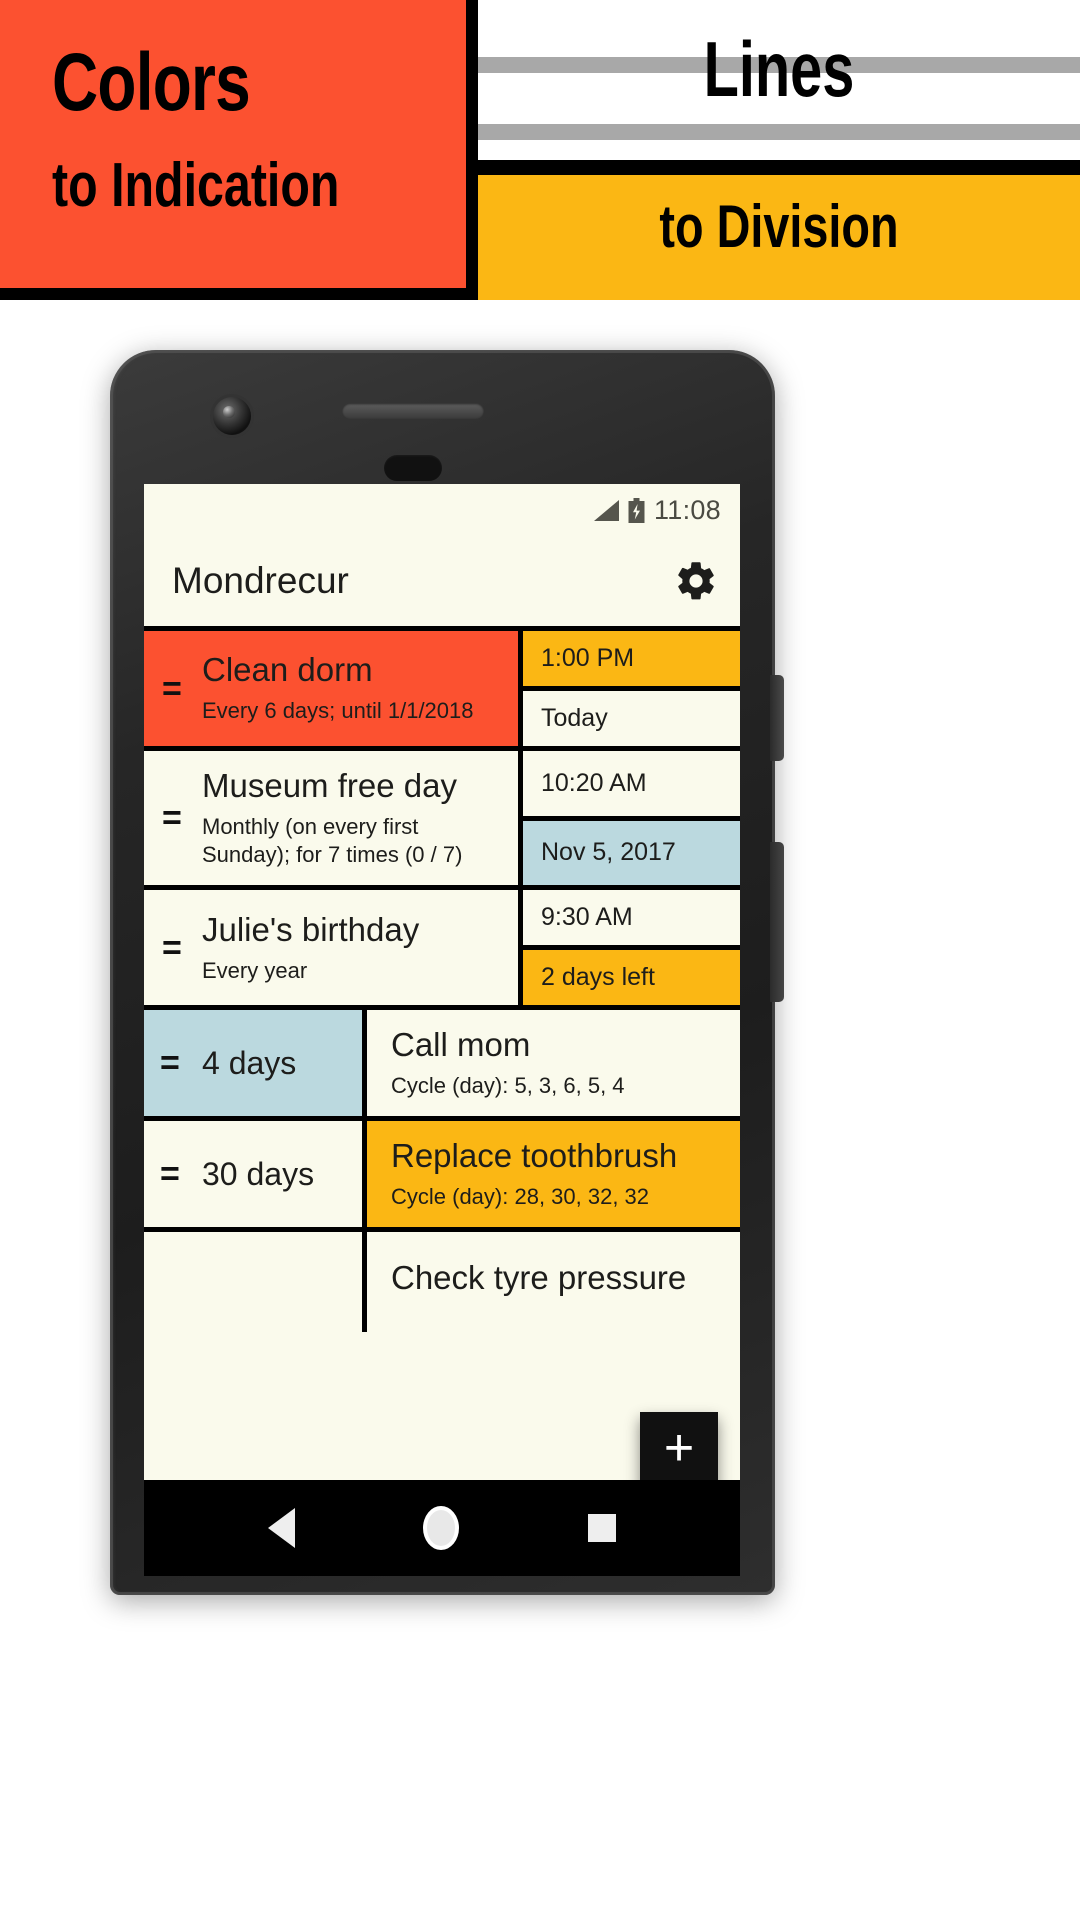 This screenshot has width=1080, height=1920. What do you see at coordinates (779, 226) in the screenshot?
I see `promo-lines-line2: to Division` at bounding box center [779, 226].